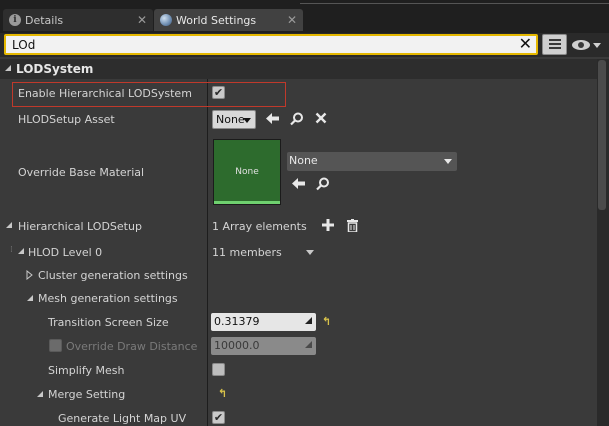 This screenshot has height=426, width=609. Describe the element at coordinates (586, 45) in the screenshot. I see `eye-icon` at that location.